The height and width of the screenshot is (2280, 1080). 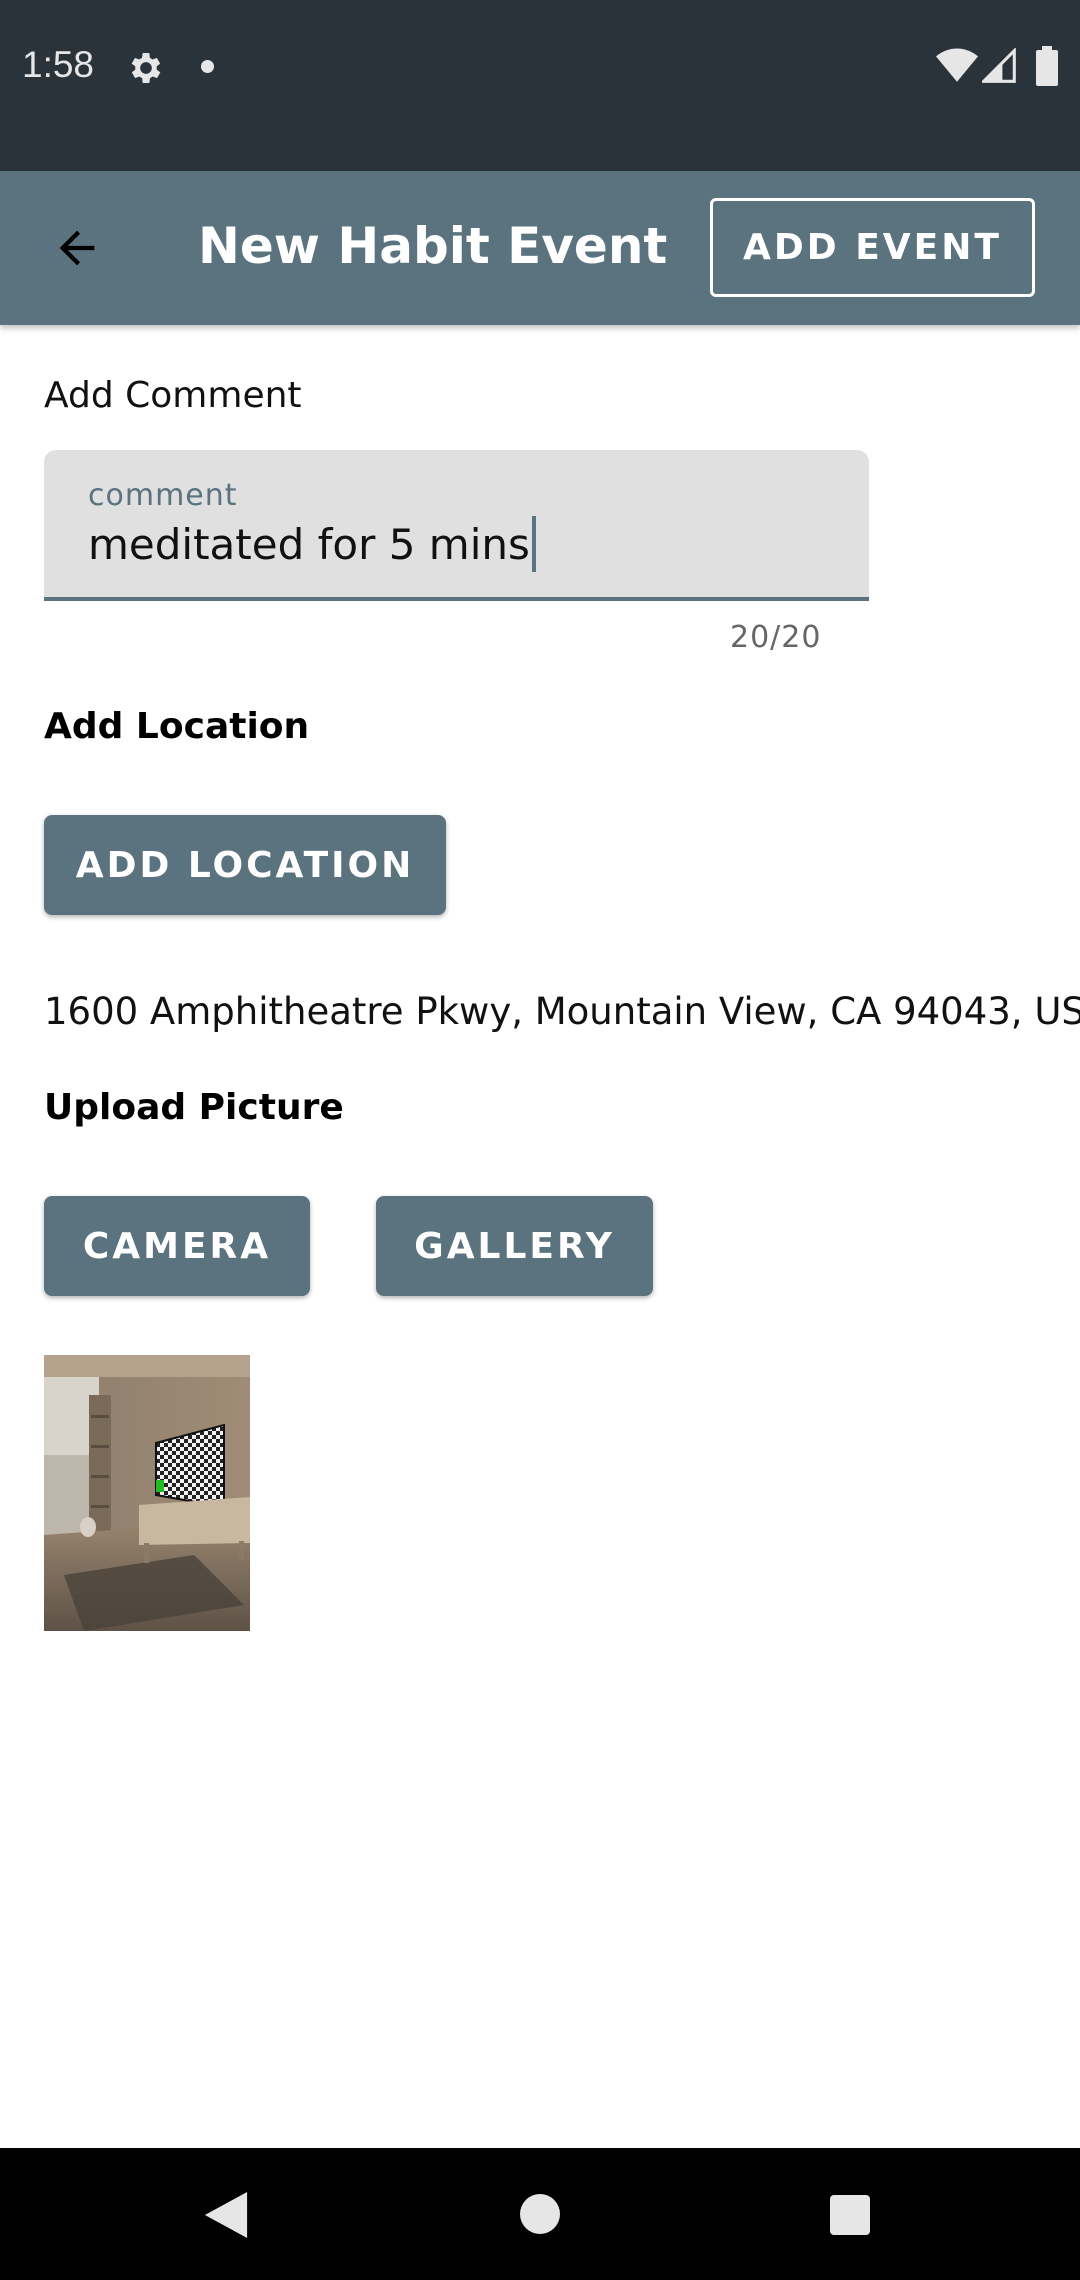 I want to click on signal-icon, so click(x=999, y=65).